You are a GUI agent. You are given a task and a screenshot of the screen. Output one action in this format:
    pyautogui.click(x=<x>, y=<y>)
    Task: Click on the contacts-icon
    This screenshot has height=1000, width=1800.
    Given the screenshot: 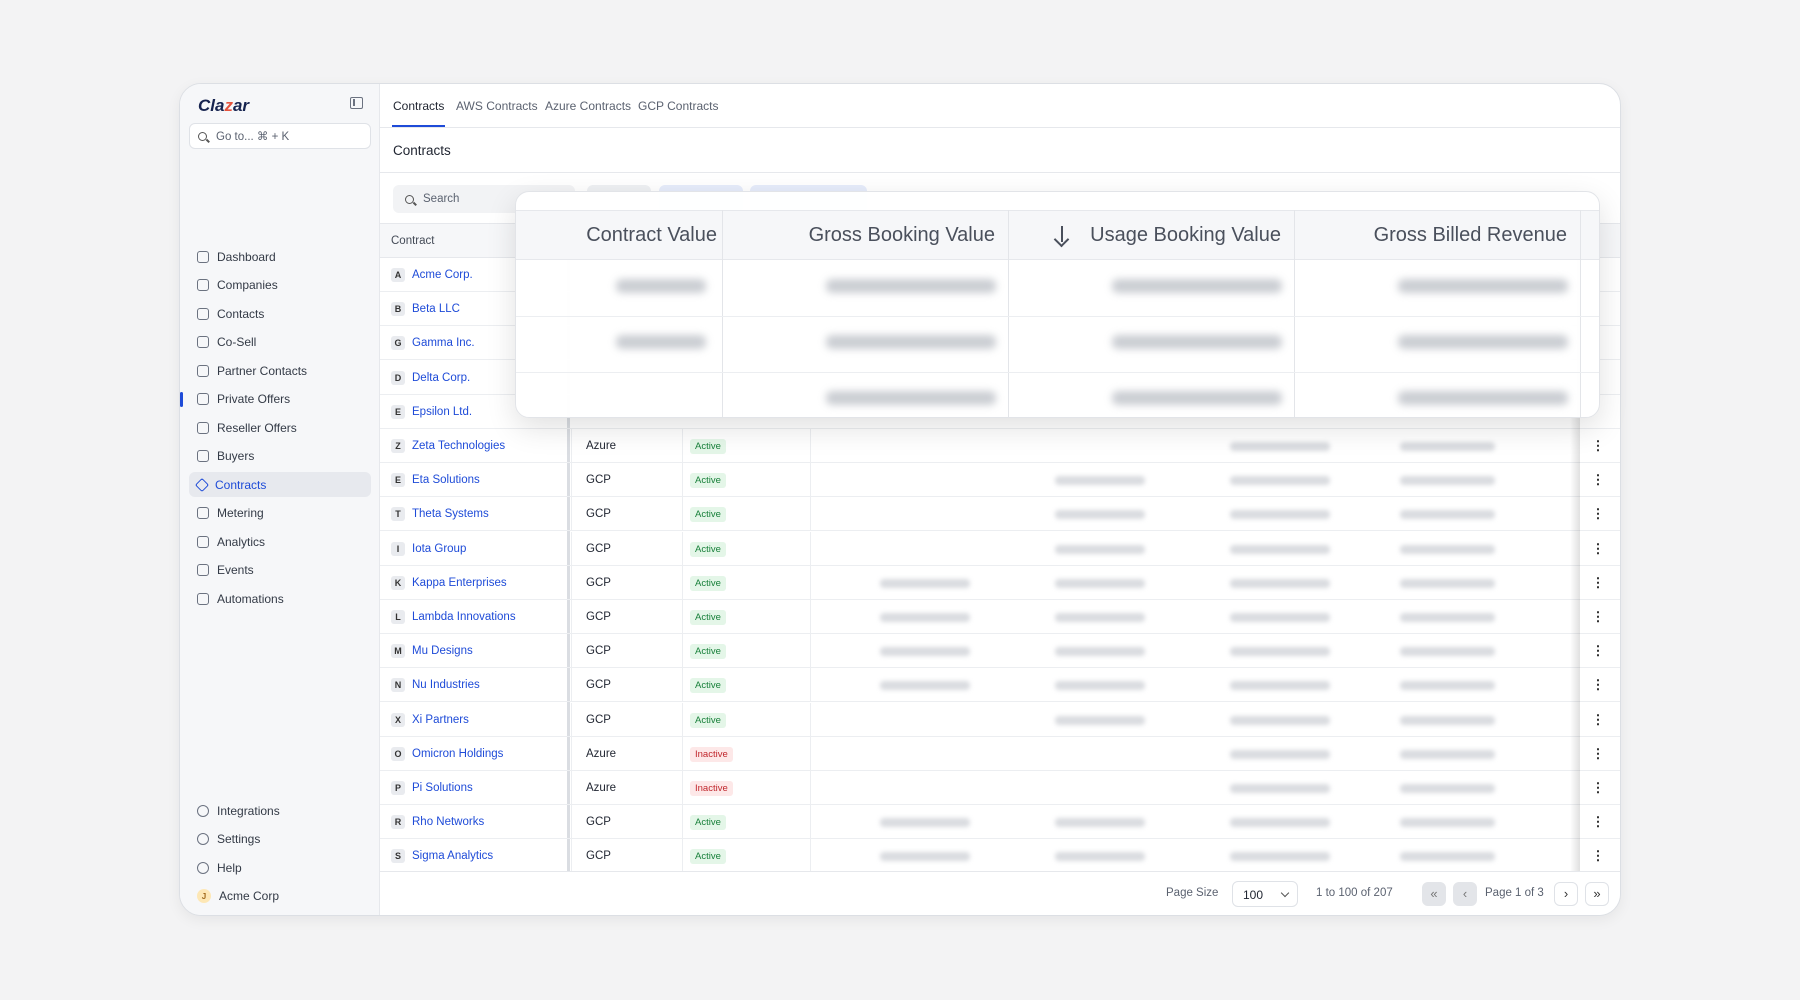 What is the action you would take?
    pyautogui.click(x=203, y=313)
    